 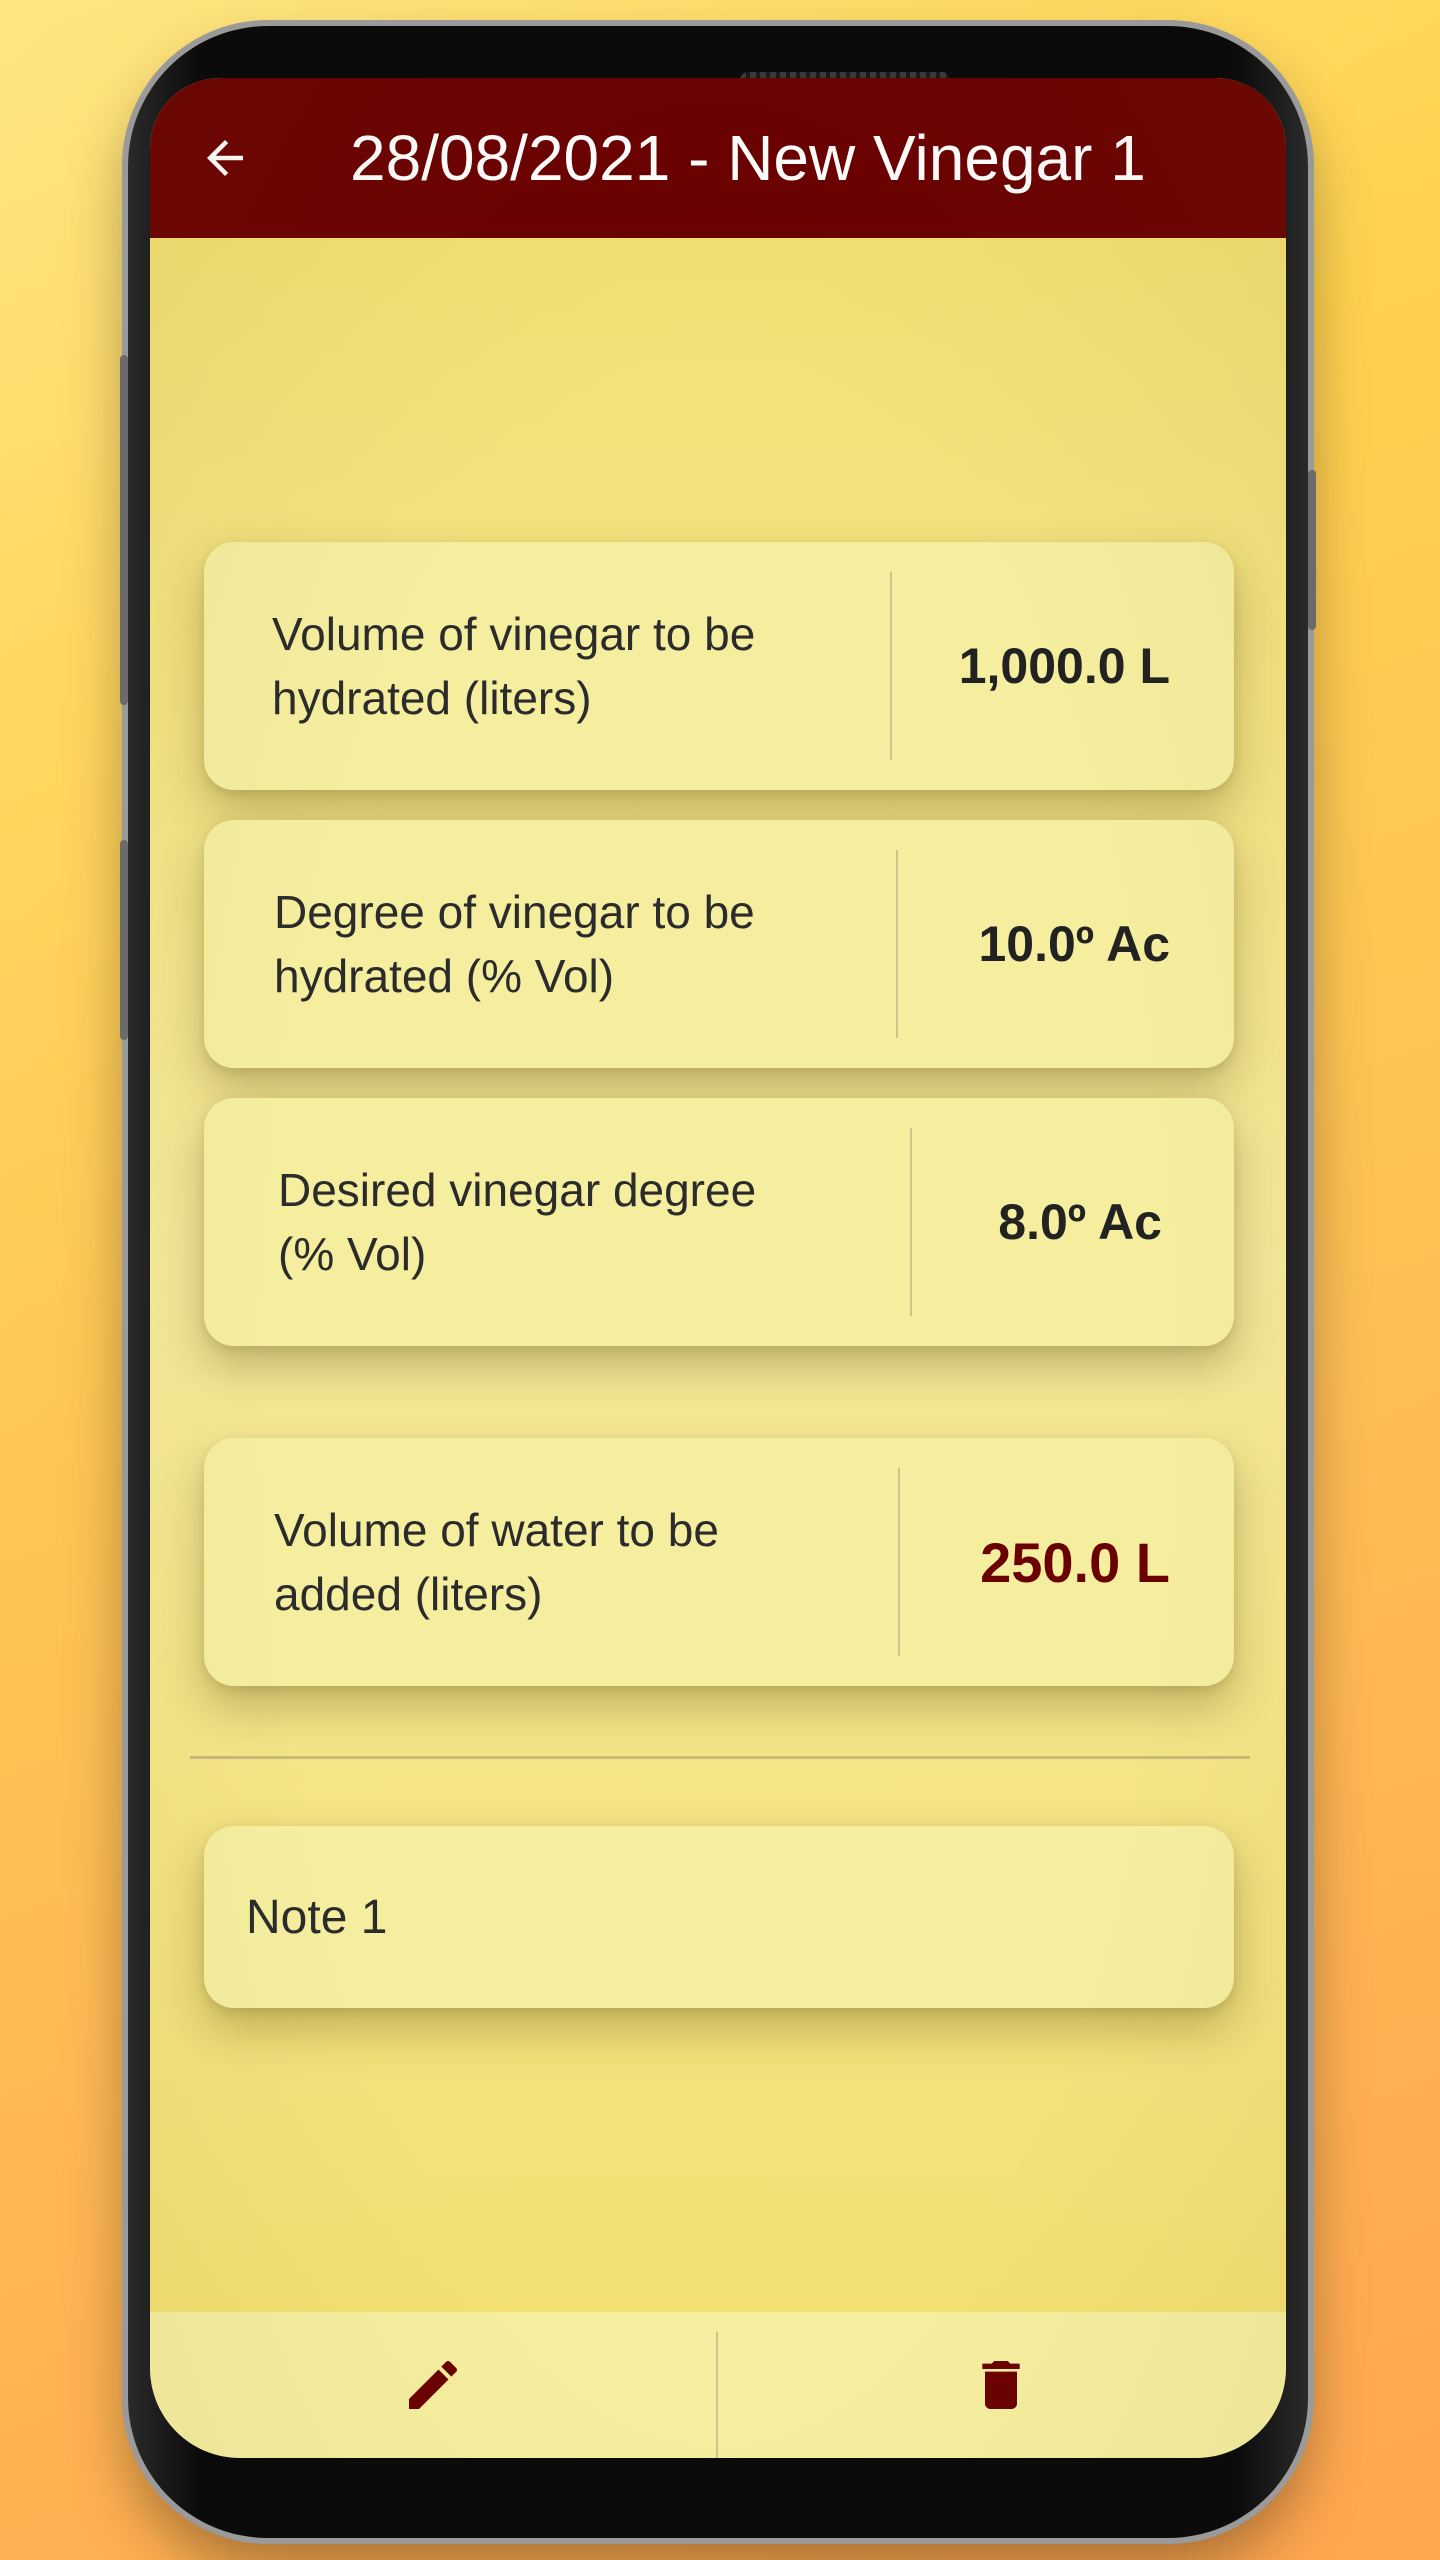 I want to click on back-button, so click(x=225, y=158).